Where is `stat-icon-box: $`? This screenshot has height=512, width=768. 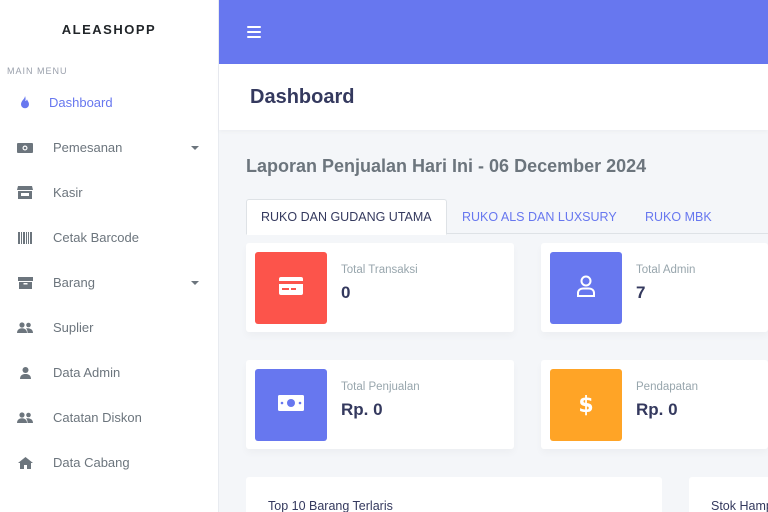 stat-icon-box: $ is located at coordinates (586, 405).